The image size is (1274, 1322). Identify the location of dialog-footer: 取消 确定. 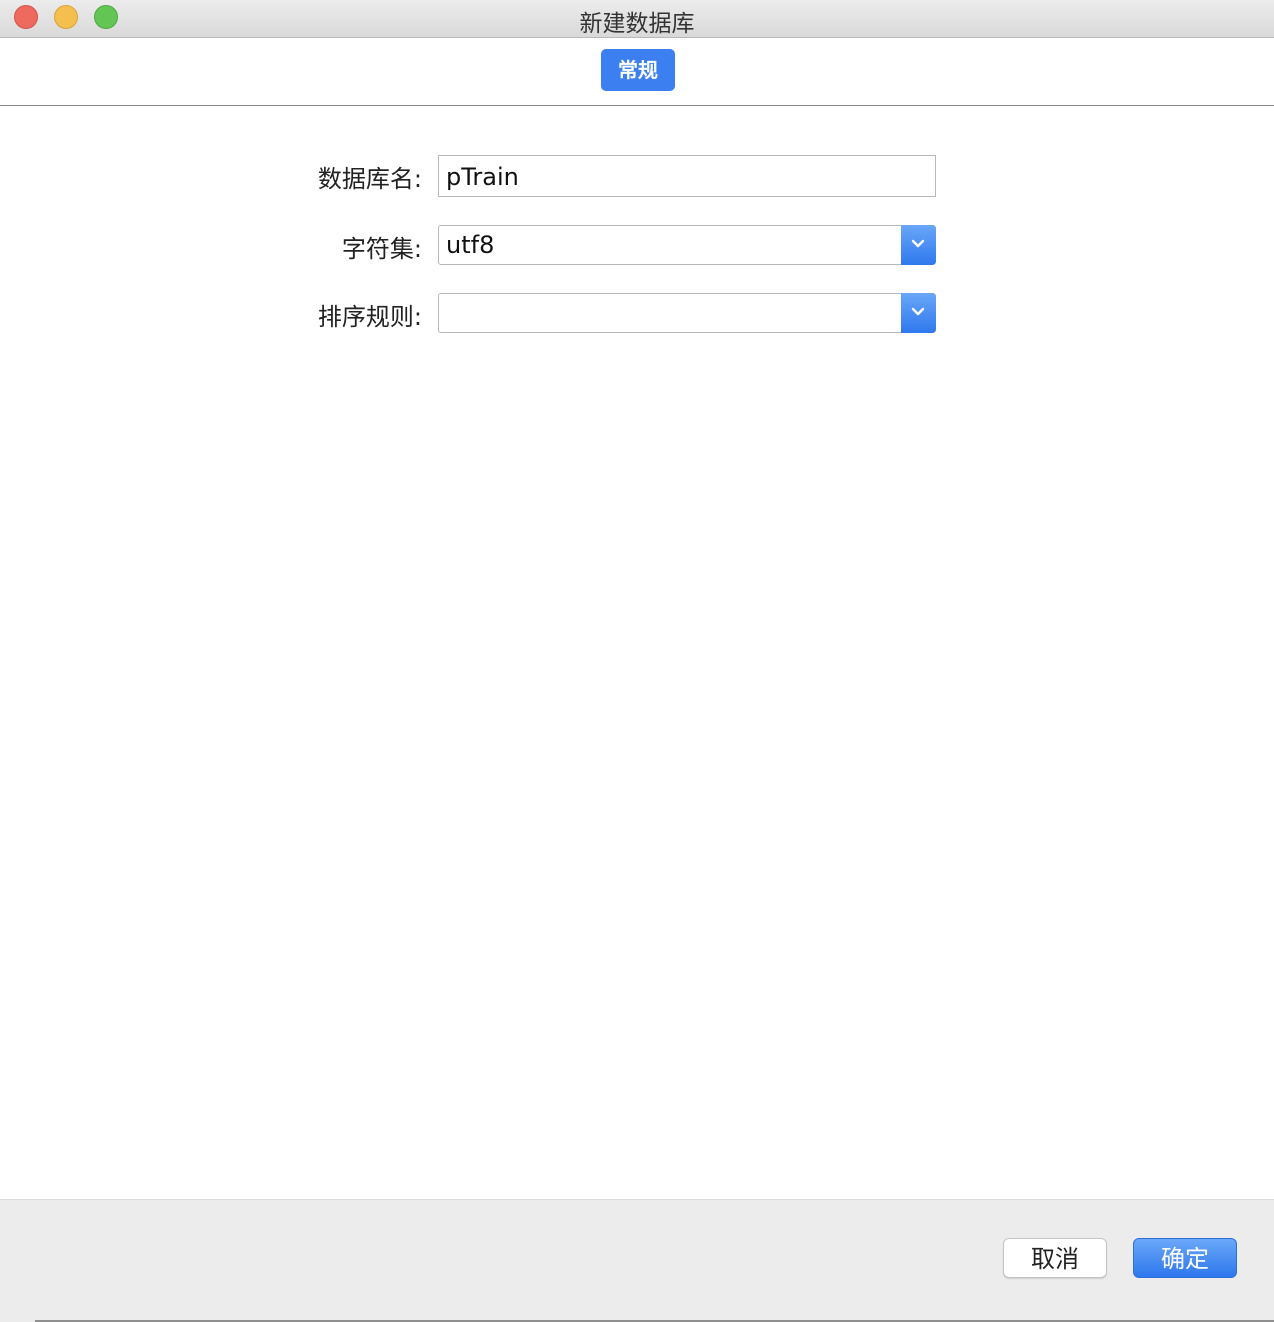
(637, 1260).